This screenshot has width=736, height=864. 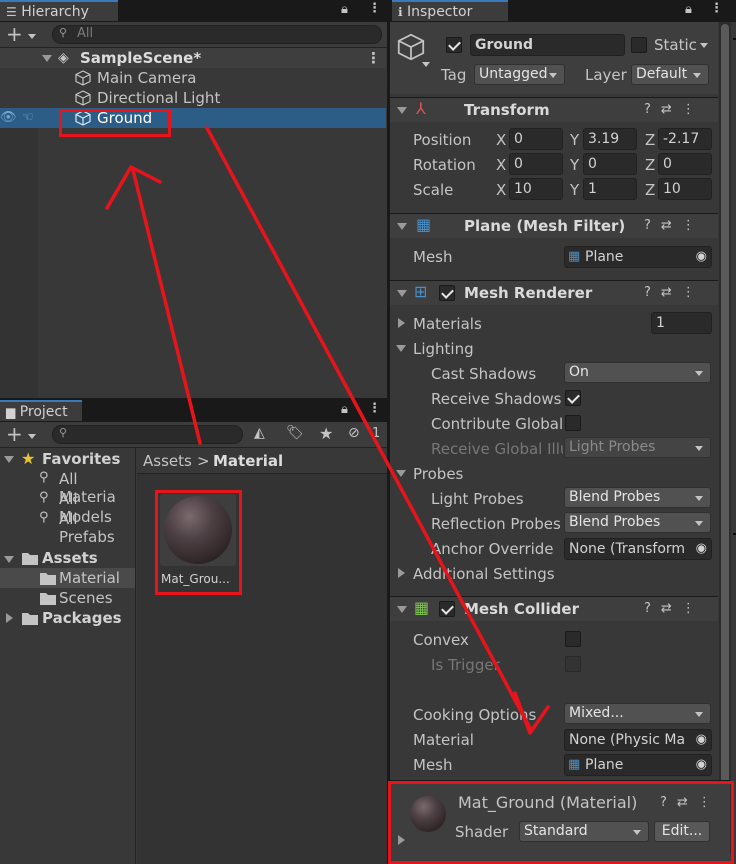 What do you see at coordinates (536, 189) in the screenshot?
I see `scale-x-field: 10` at bounding box center [536, 189].